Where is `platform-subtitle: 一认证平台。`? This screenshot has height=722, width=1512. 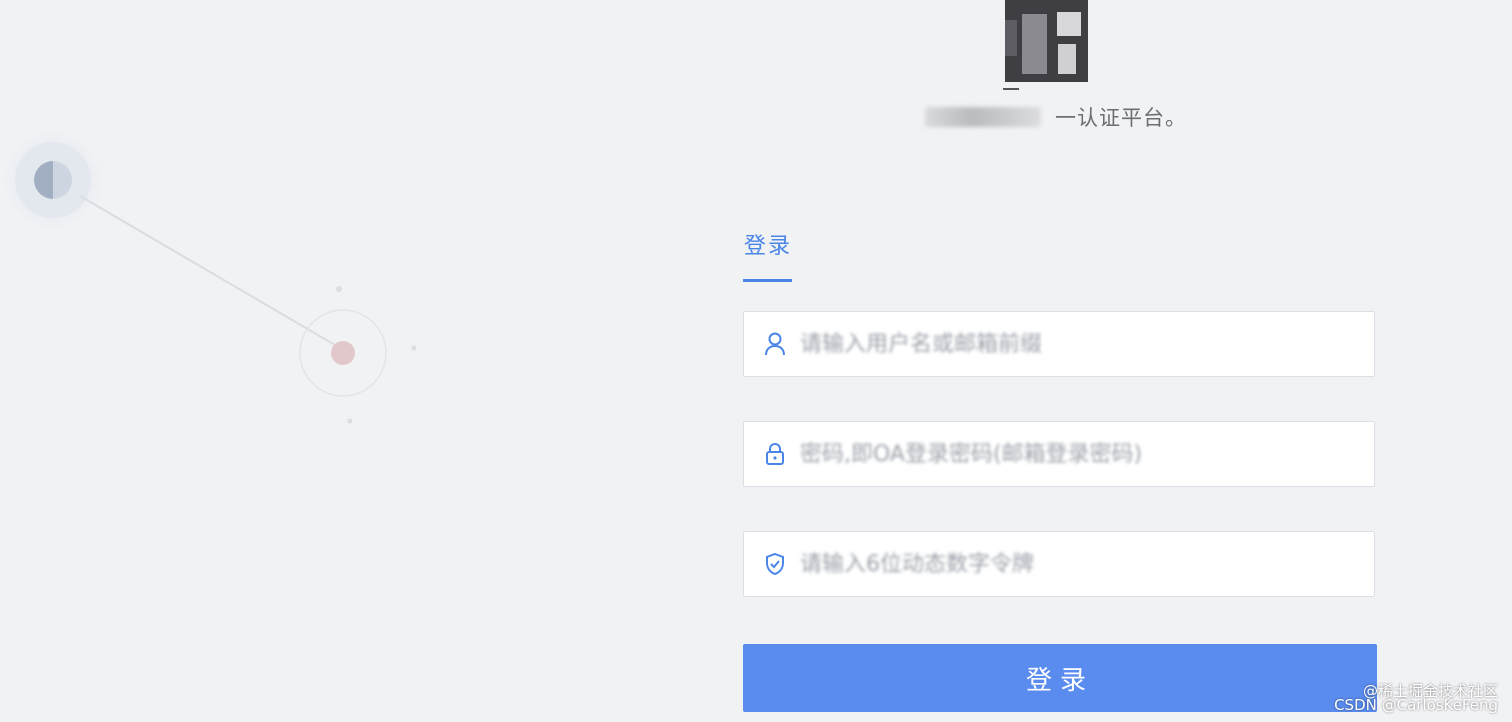 platform-subtitle: 一认证平台。 is located at coordinates (1056, 117).